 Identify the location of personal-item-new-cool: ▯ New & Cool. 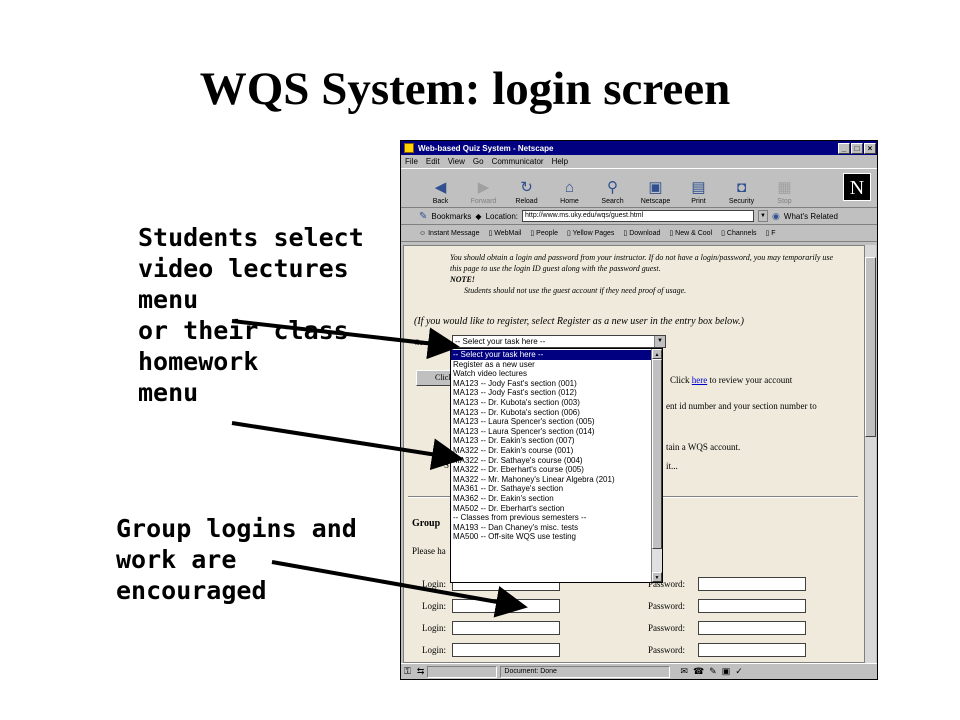
(690, 233).